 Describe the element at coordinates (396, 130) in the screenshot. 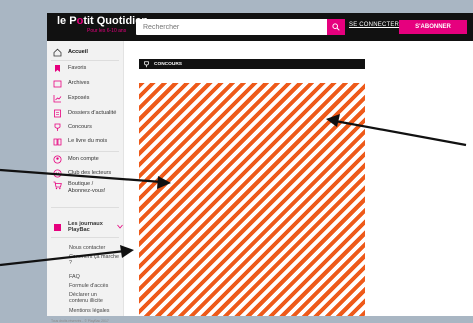

I see `arrow-top-right` at that location.